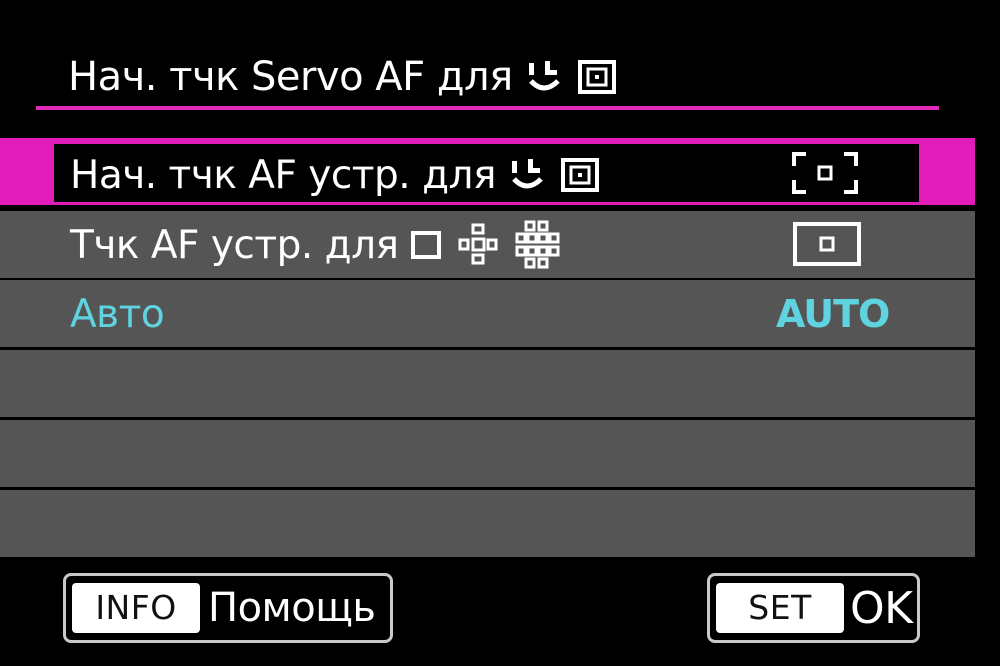 This screenshot has width=1000, height=666. Describe the element at coordinates (487, 108) in the screenshot. I see `title-divider` at that location.